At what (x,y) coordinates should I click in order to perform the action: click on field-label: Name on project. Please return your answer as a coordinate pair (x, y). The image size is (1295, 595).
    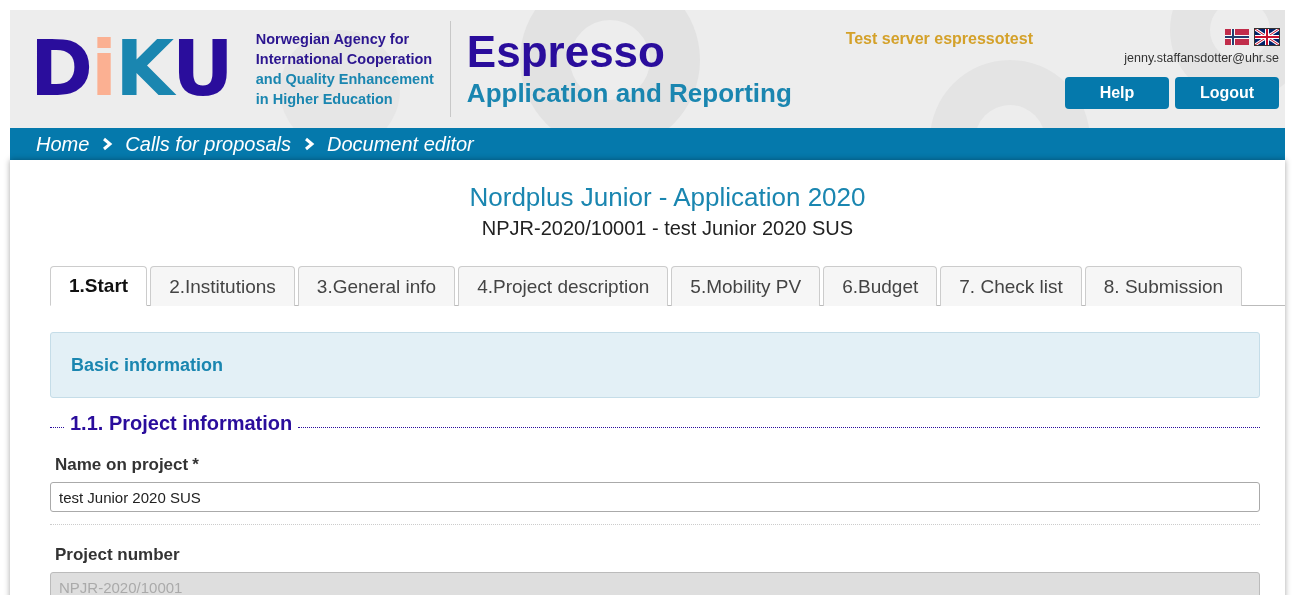
    Looking at the image, I should click on (122, 465).